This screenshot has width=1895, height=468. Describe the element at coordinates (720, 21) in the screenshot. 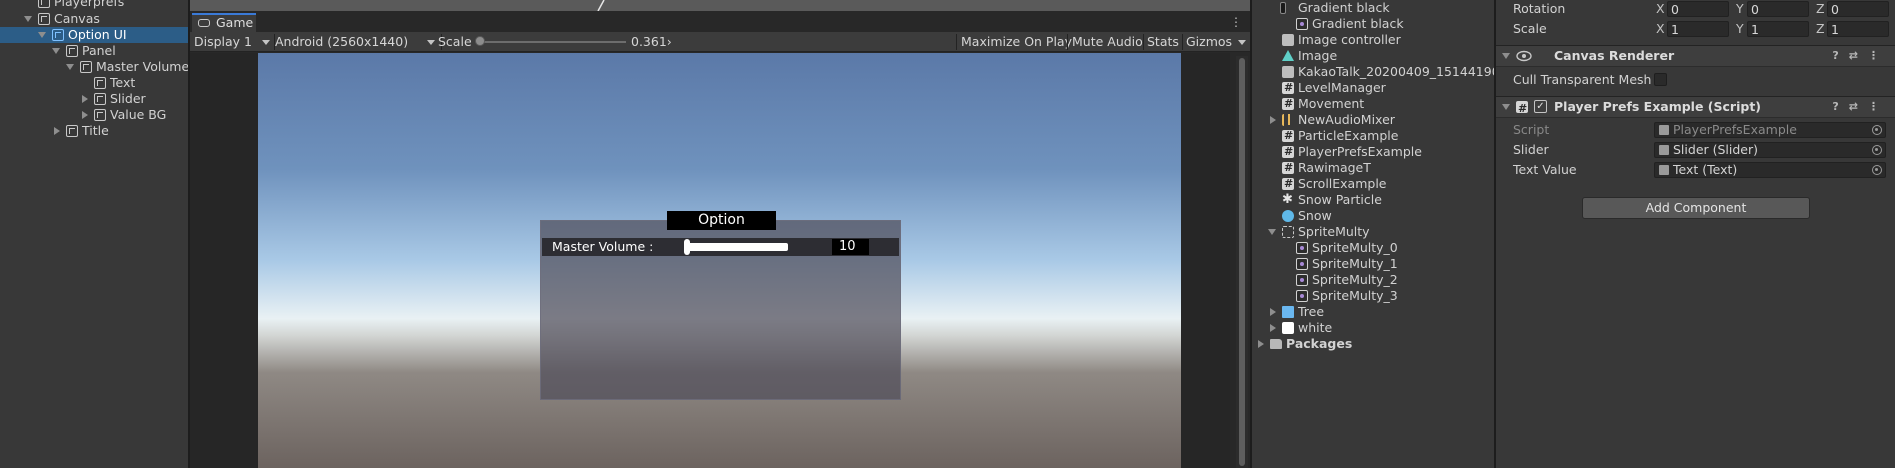

I see `game-tab-bar: Game ⋮` at that location.